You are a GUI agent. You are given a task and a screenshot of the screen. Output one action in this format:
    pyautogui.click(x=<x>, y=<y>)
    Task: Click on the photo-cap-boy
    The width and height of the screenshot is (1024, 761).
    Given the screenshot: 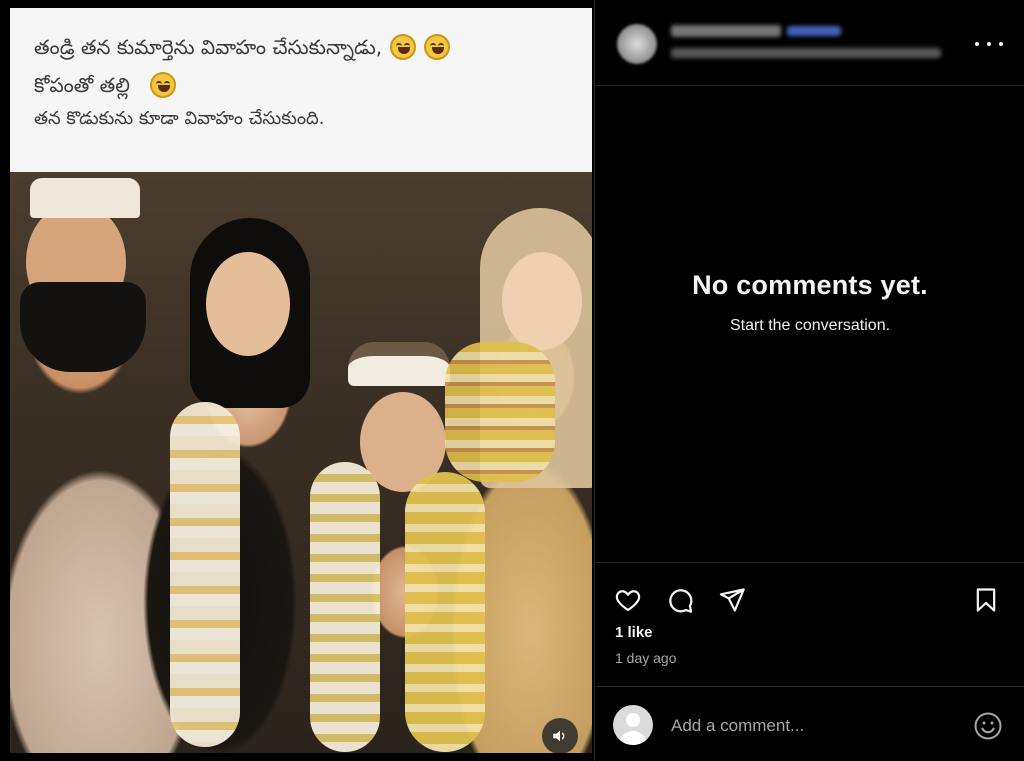 What is the action you would take?
    pyautogui.click(x=399, y=364)
    